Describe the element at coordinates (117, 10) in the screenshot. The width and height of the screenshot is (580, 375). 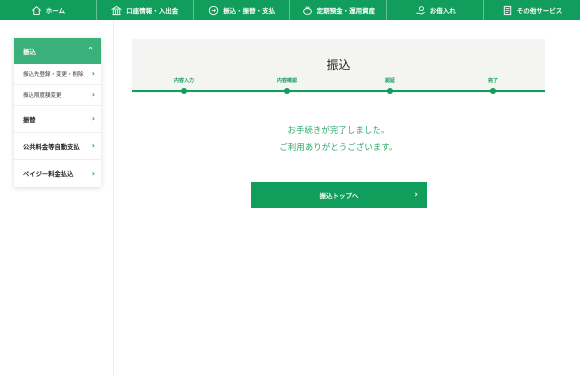
I see `bank-account-icon` at that location.